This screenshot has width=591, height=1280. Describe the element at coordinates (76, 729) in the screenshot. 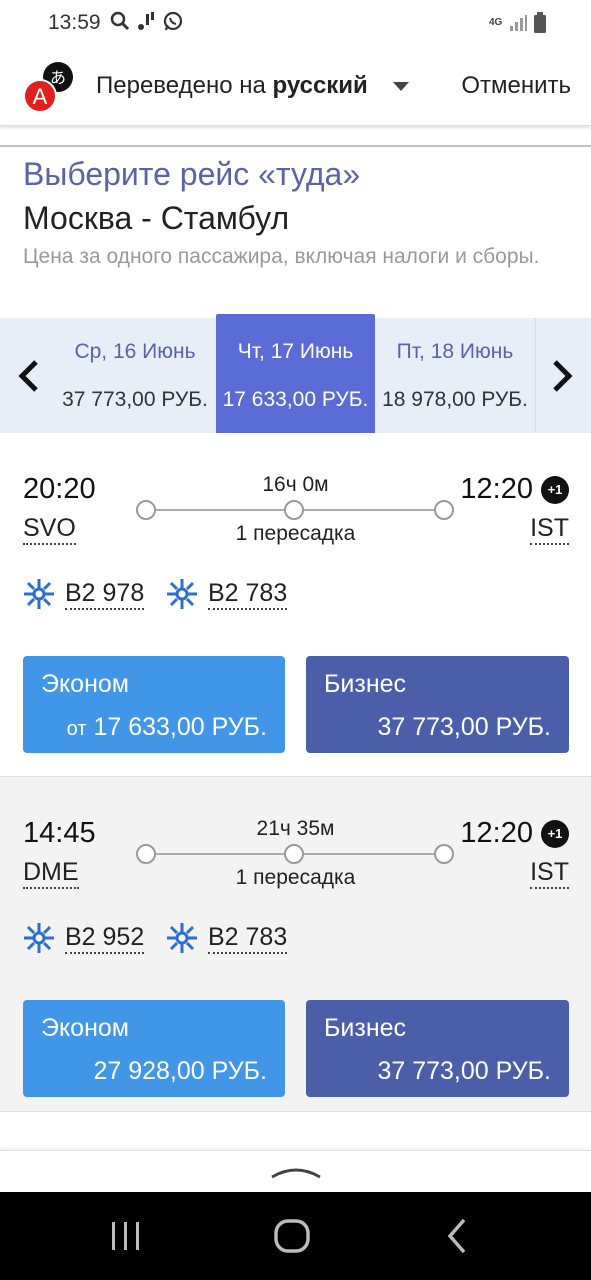

I see `fare-from-label: от` at that location.